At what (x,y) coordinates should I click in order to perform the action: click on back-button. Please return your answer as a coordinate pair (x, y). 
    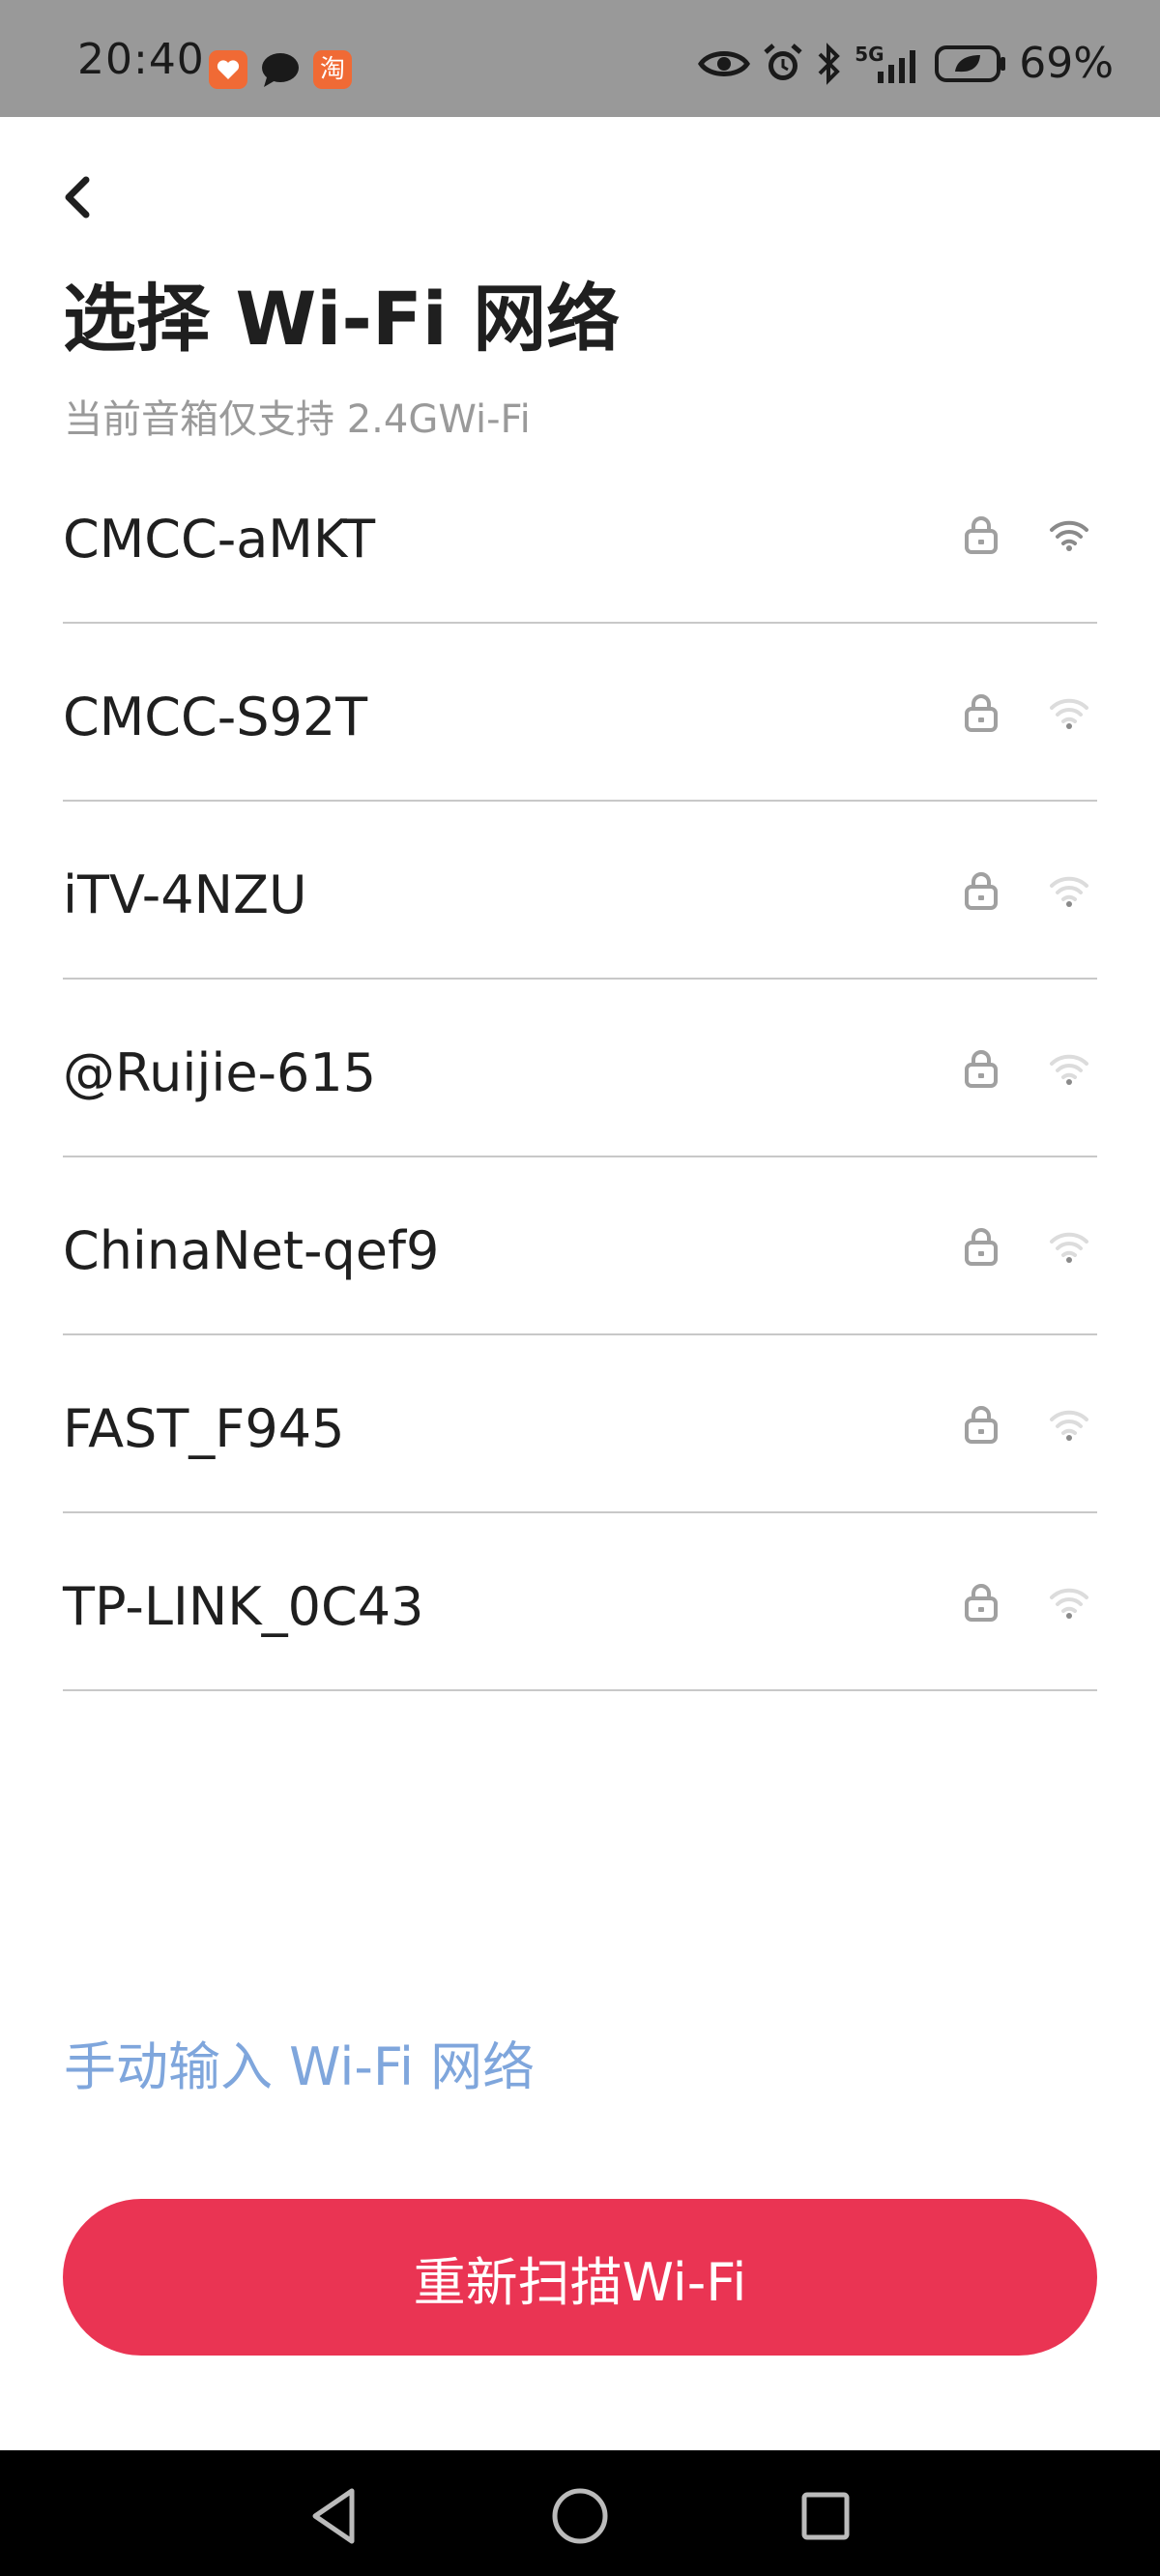
    Looking at the image, I should click on (77, 197).